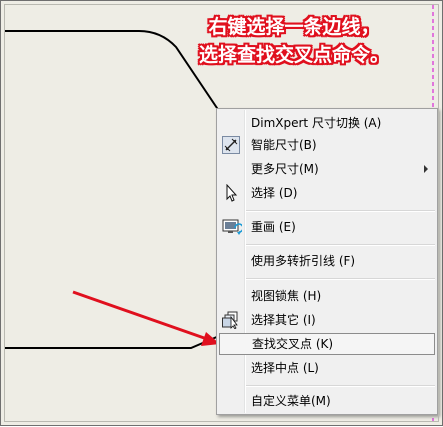  Describe the element at coordinates (274, 193) in the screenshot. I see `menu-item-label: 选择 (D)` at that location.